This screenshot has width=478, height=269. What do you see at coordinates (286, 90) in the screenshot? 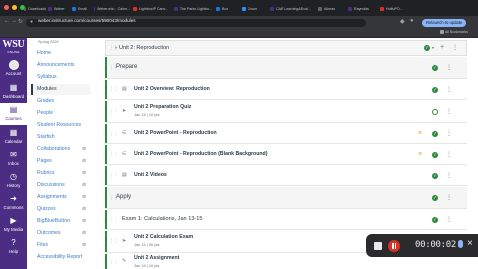
I see `module-item: ⋮⋮ ▤ Unit 2 Overview: Reproduction ✓ ⋮` at bounding box center [286, 90].